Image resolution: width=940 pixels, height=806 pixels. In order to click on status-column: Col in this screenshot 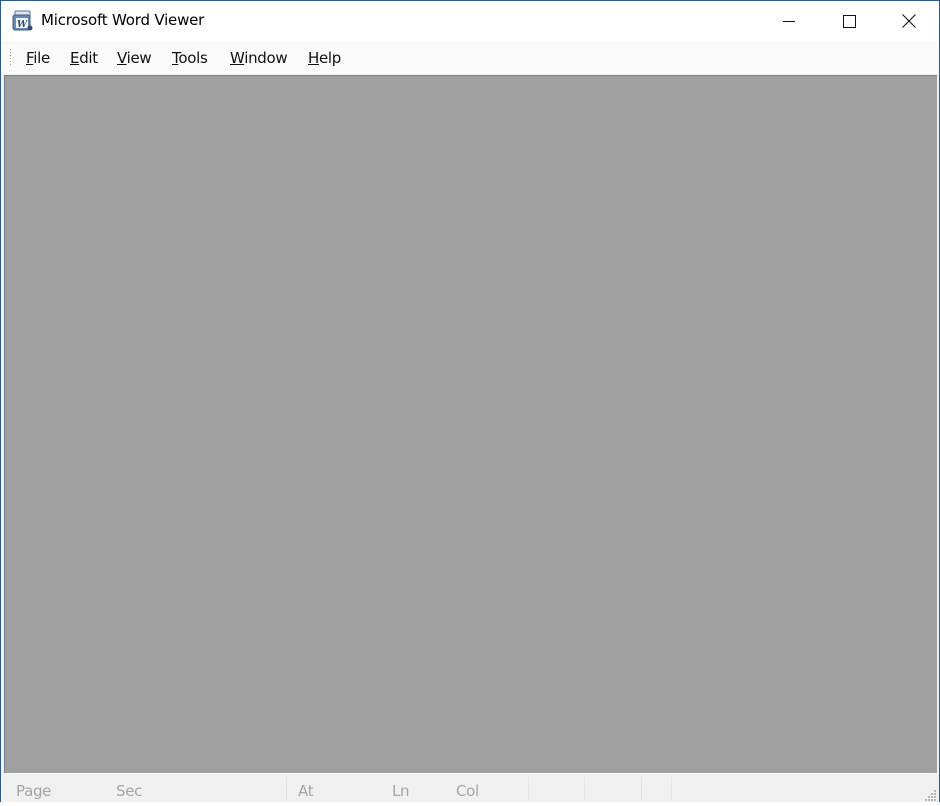, I will do `click(467, 791)`.